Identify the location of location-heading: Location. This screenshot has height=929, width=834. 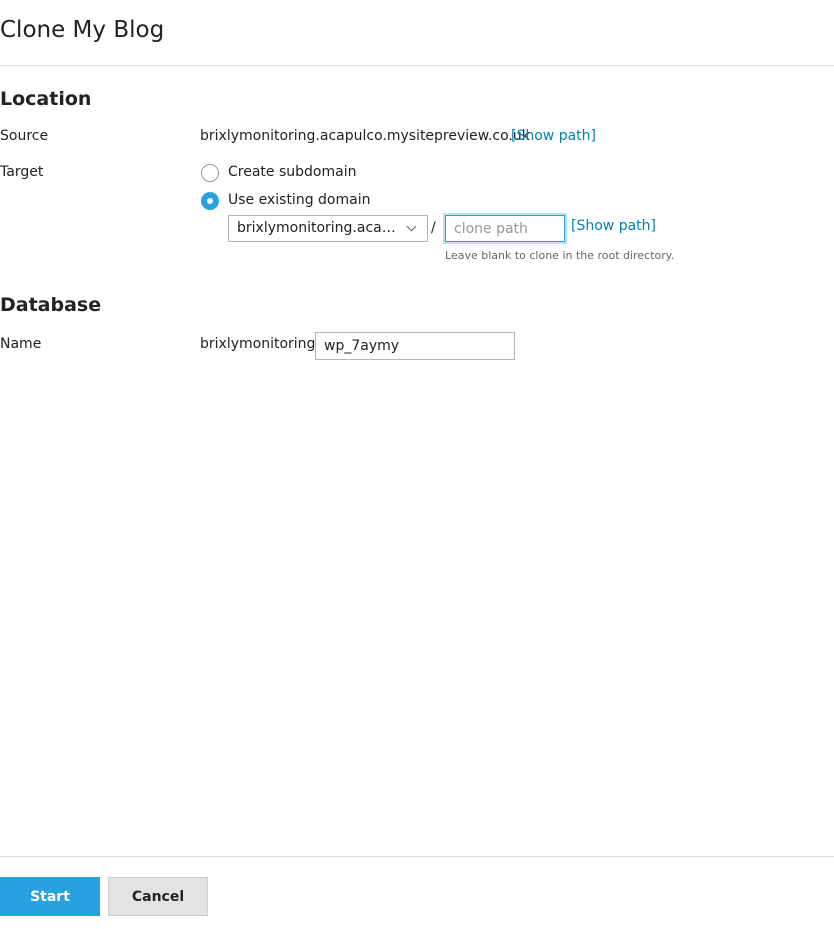
(46, 99).